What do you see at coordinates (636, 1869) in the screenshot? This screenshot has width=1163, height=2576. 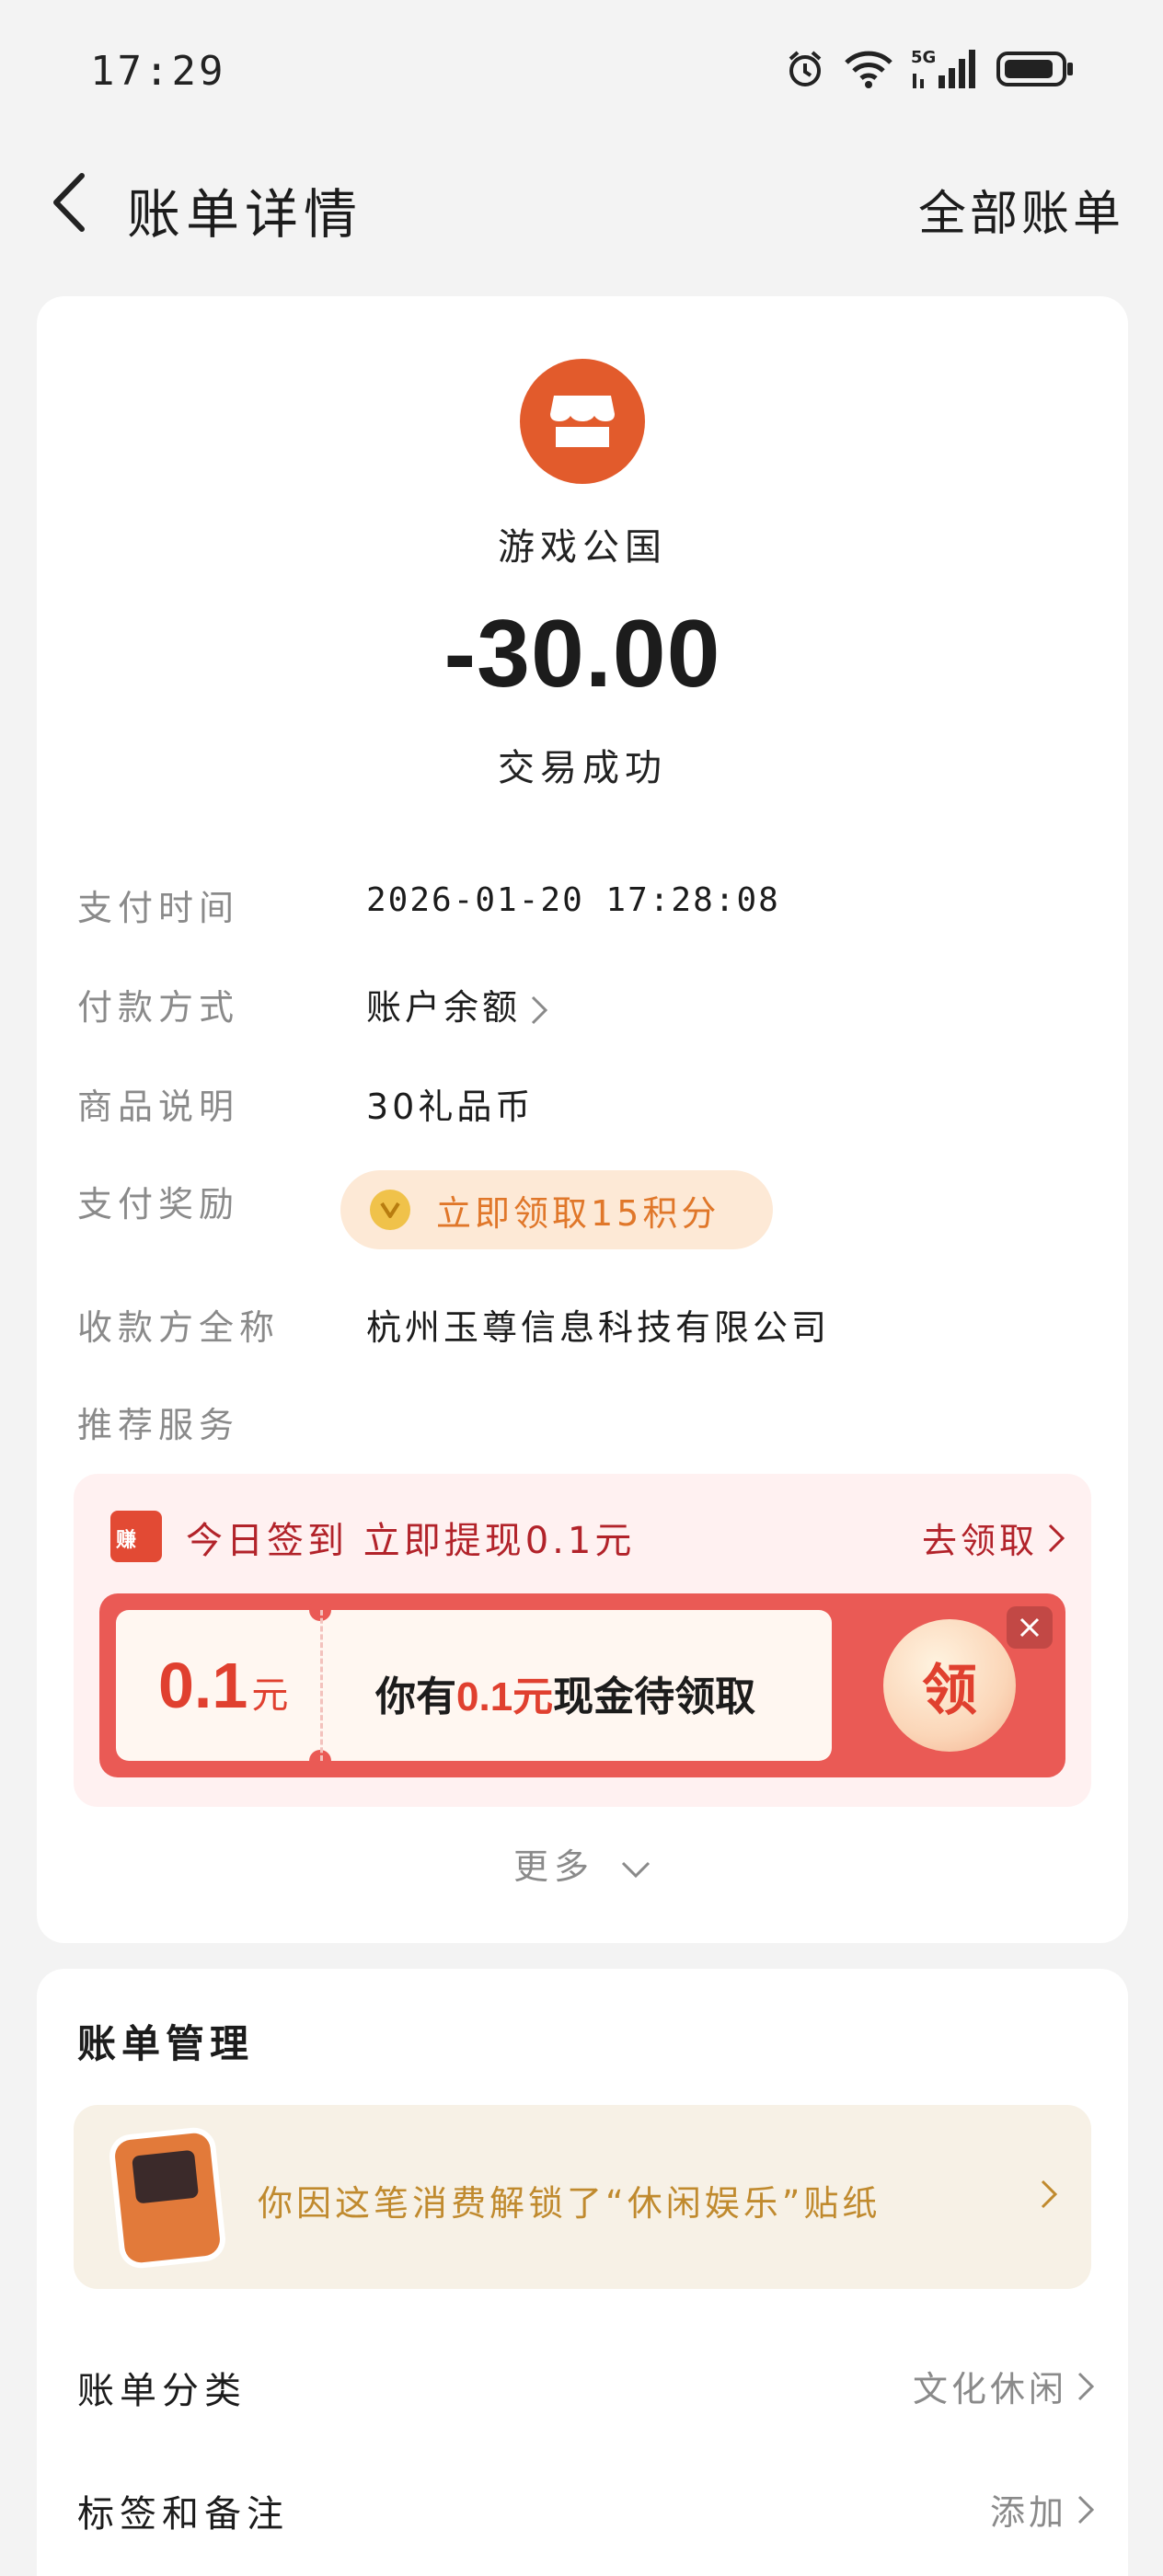 I see `chevron-down-icon` at bounding box center [636, 1869].